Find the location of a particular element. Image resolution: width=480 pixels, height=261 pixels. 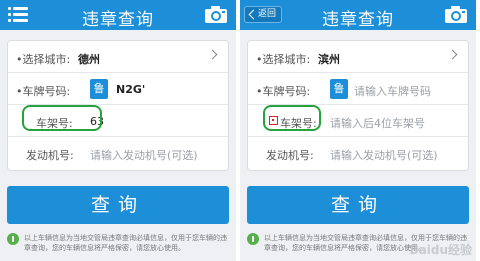

frame-input: 请输入后4位车架号 is located at coordinates (377, 123).